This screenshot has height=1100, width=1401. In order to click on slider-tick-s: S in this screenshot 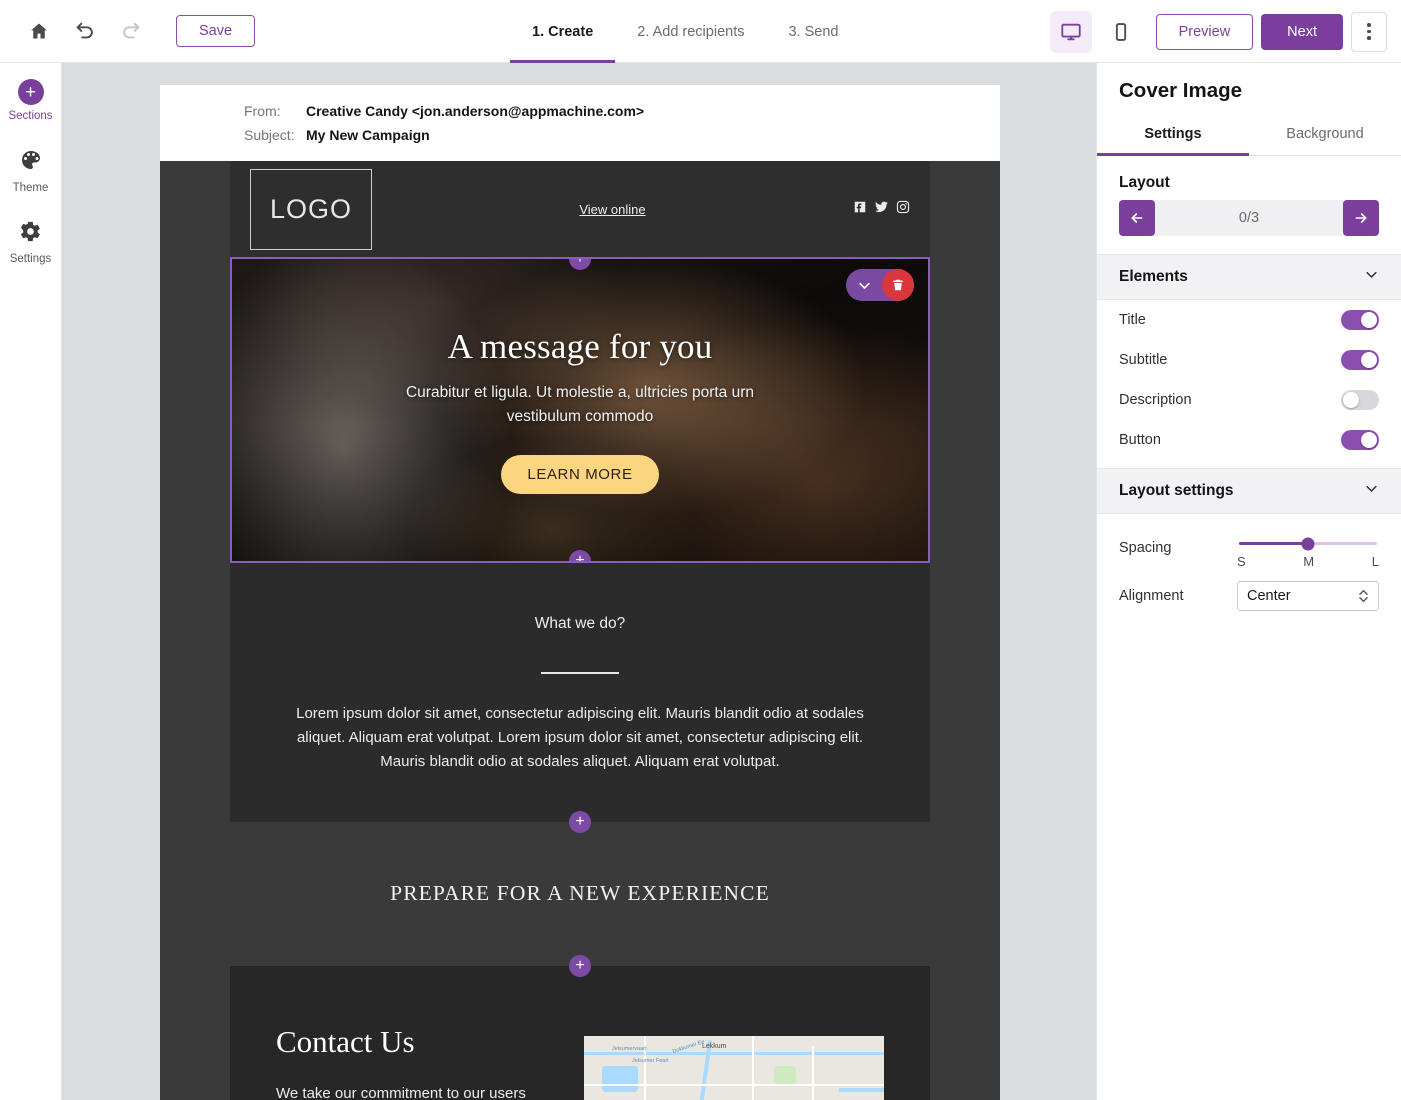, I will do `click(1241, 561)`.